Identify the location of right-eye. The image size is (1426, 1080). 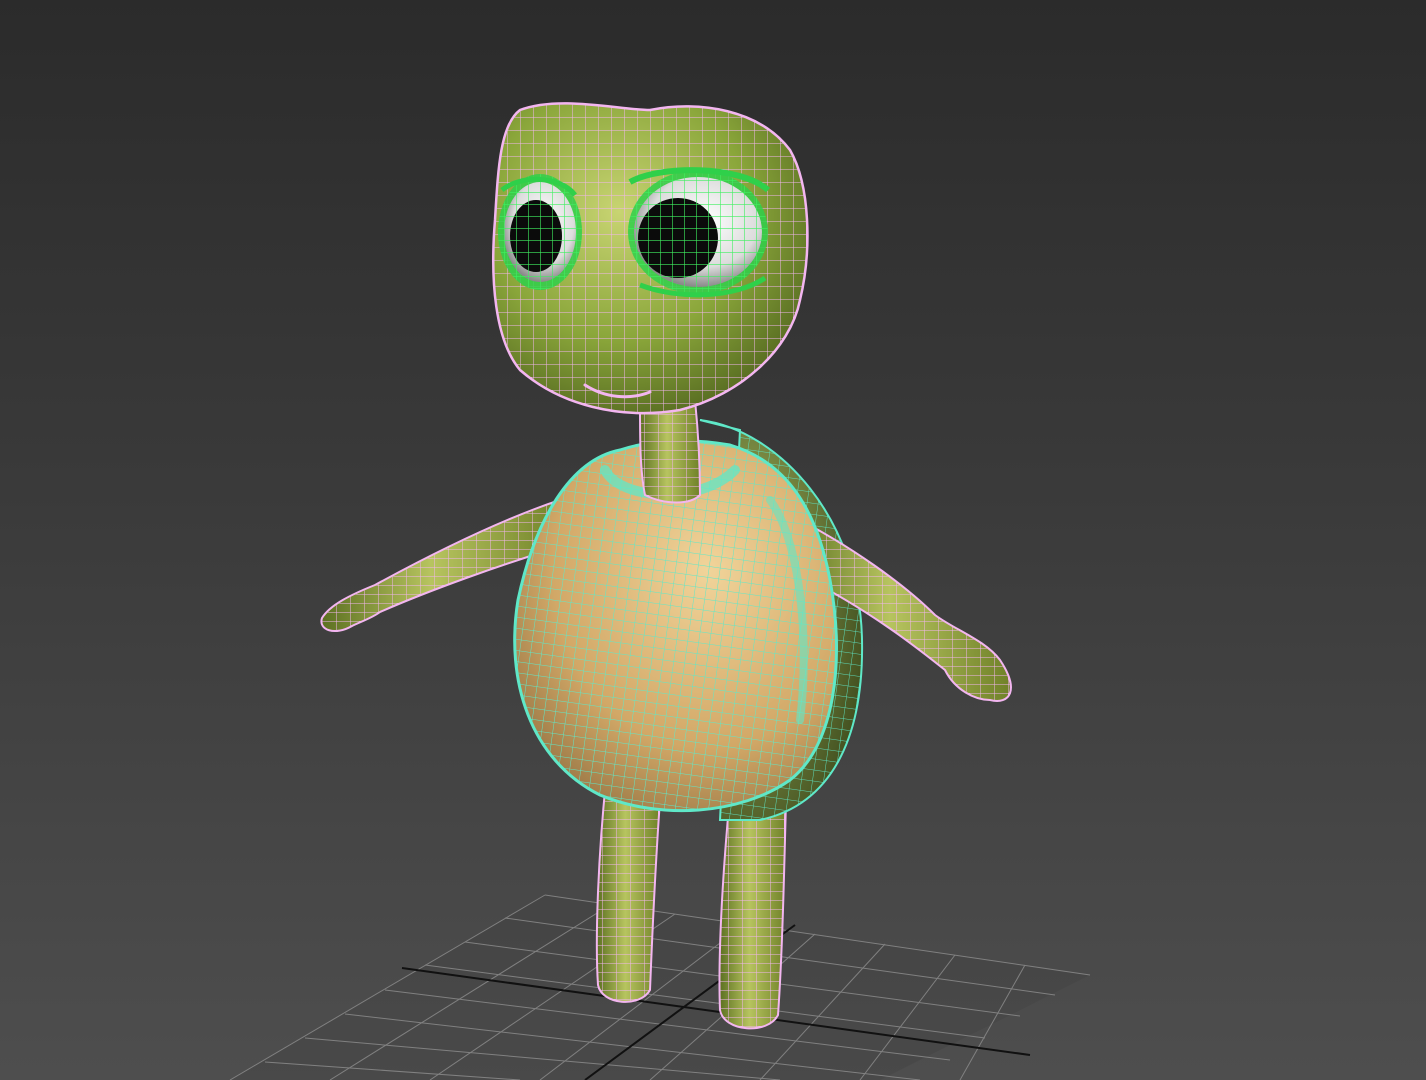
(699, 232).